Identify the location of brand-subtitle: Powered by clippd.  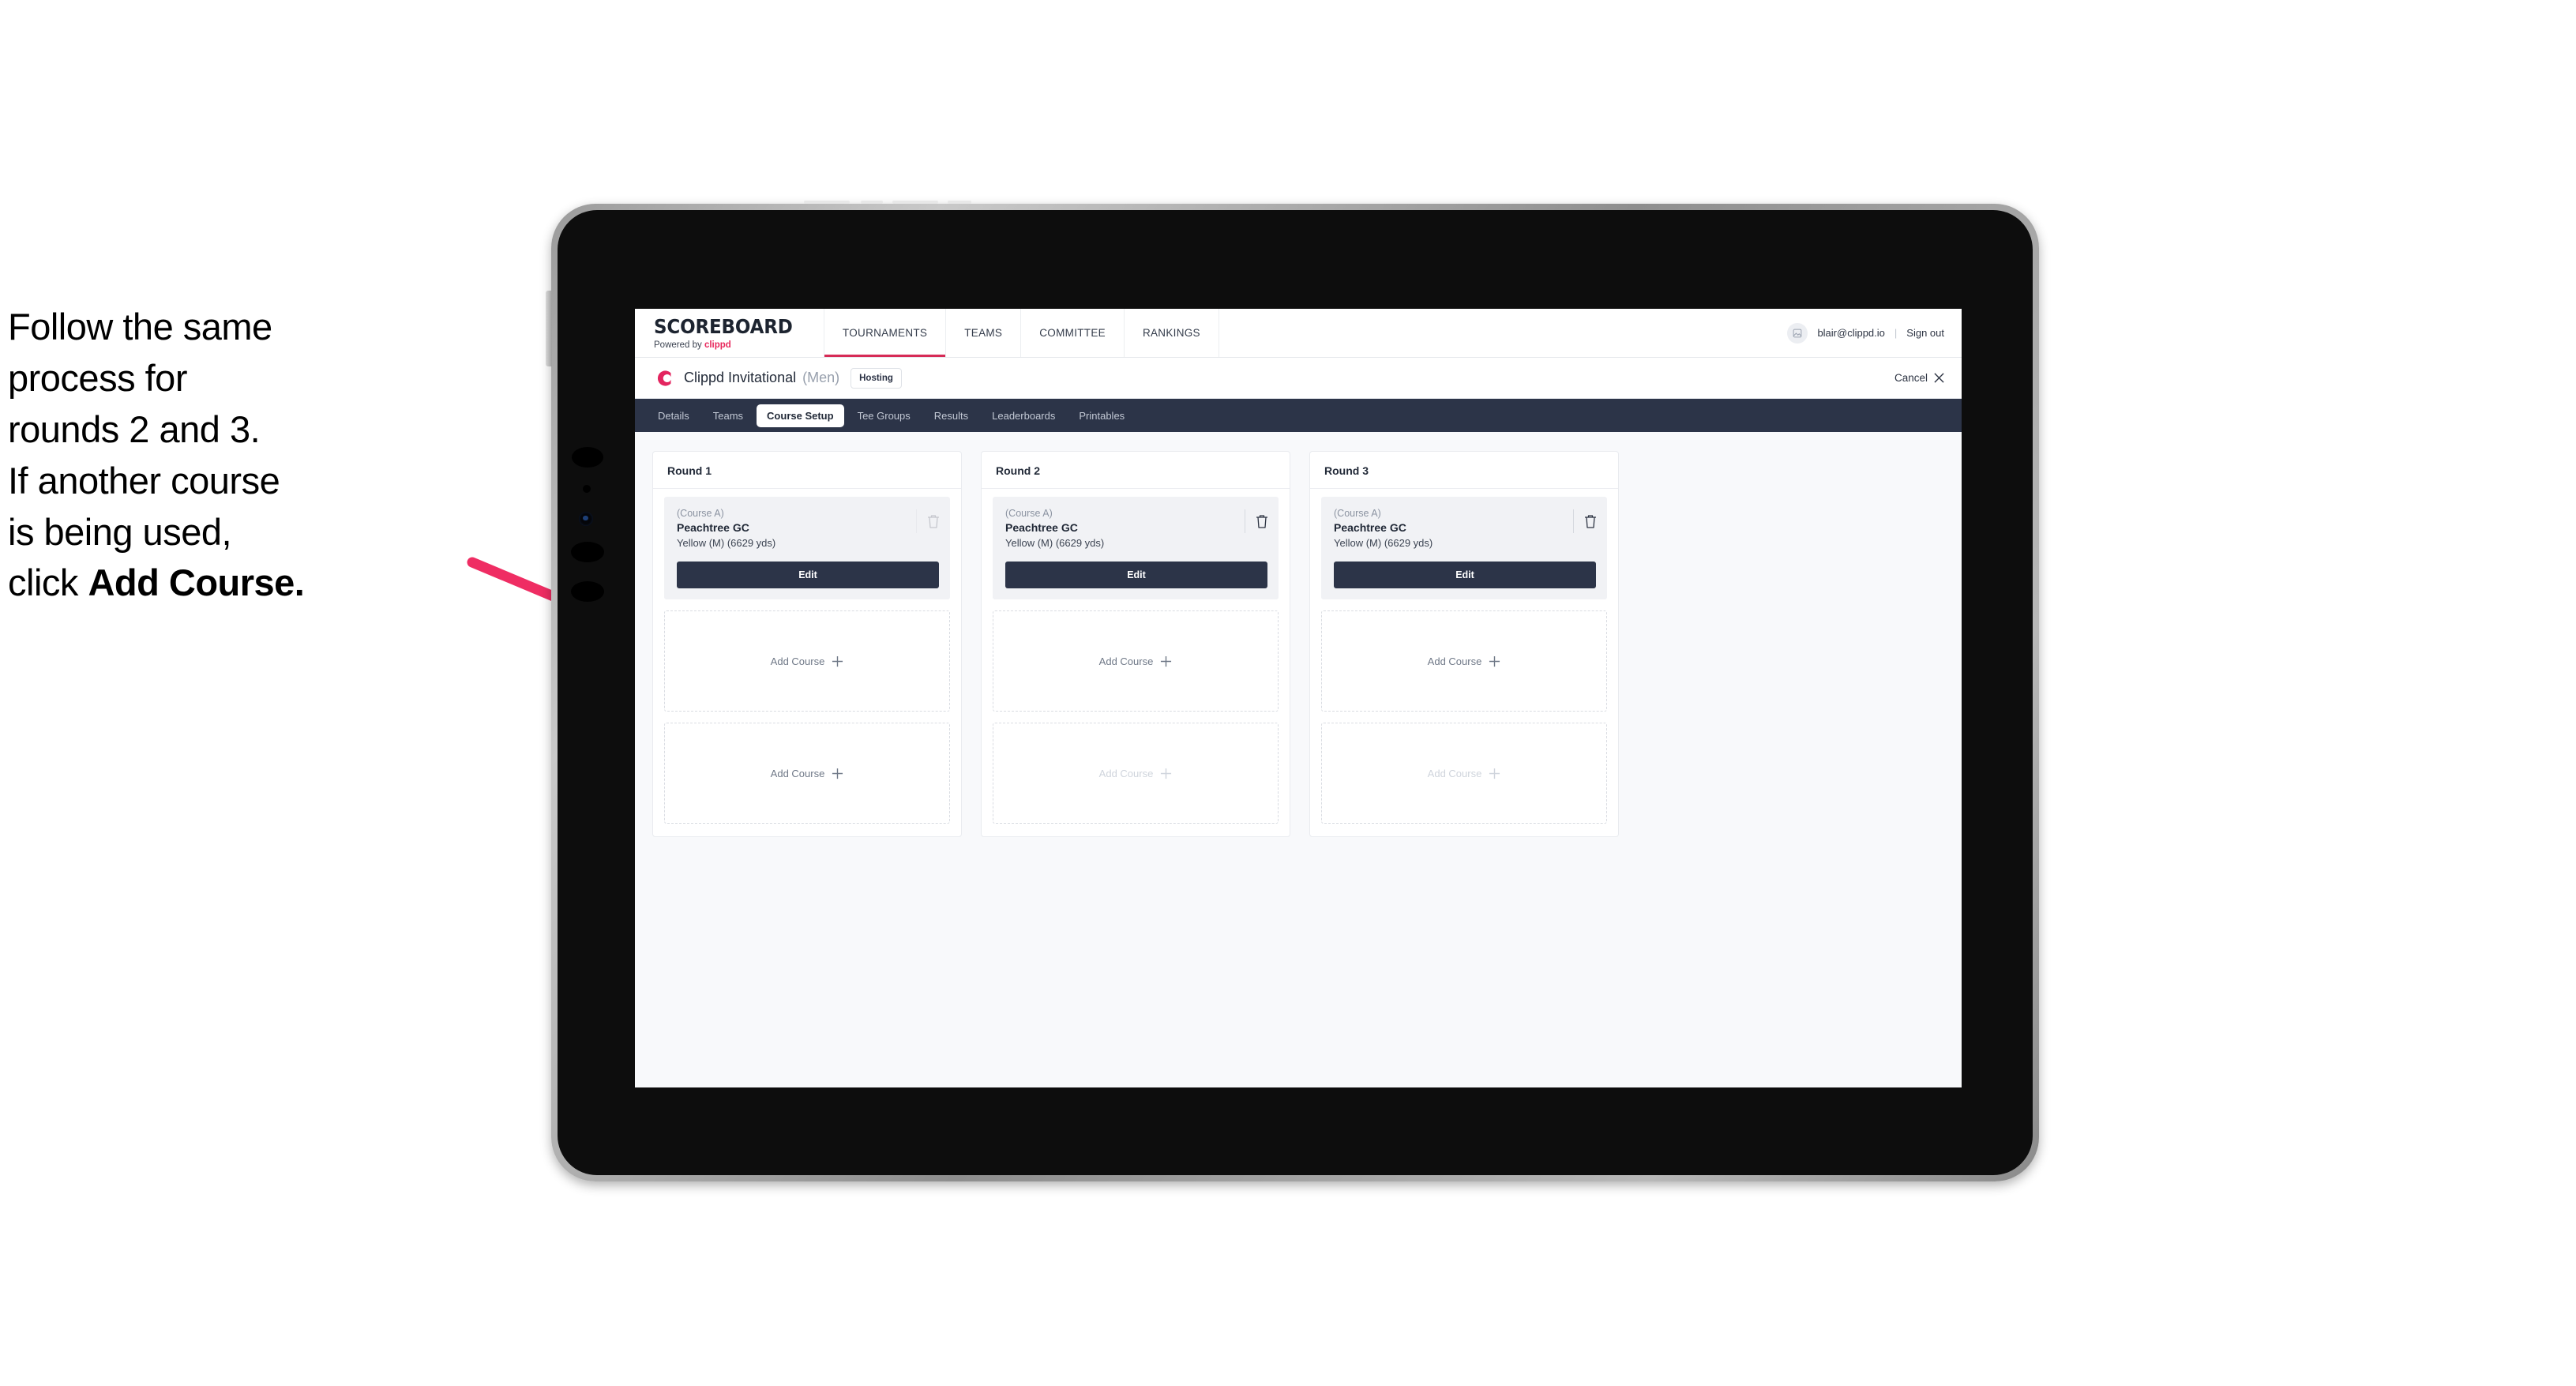
(729, 345).